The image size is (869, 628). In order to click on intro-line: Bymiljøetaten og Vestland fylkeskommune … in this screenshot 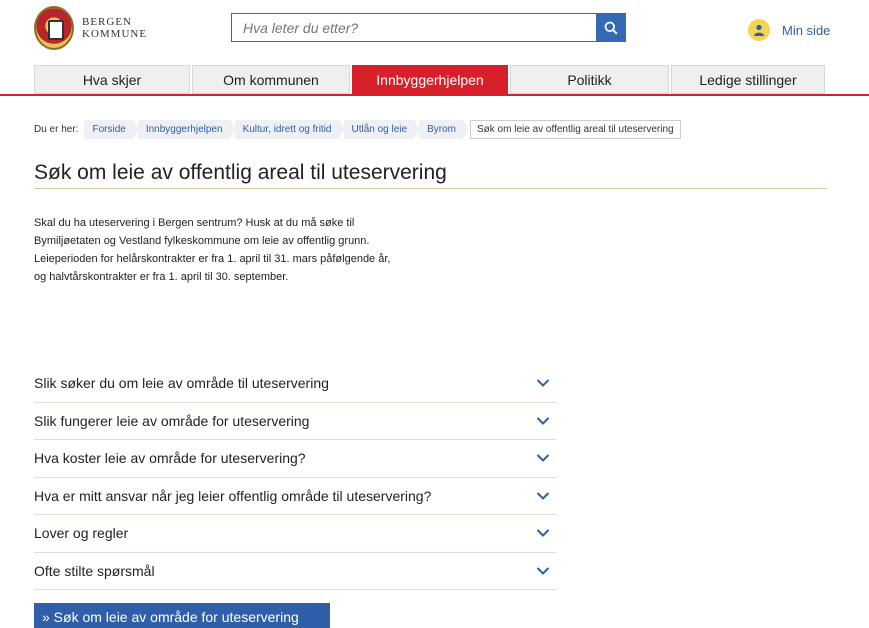, I will do `click(202, 241)`.